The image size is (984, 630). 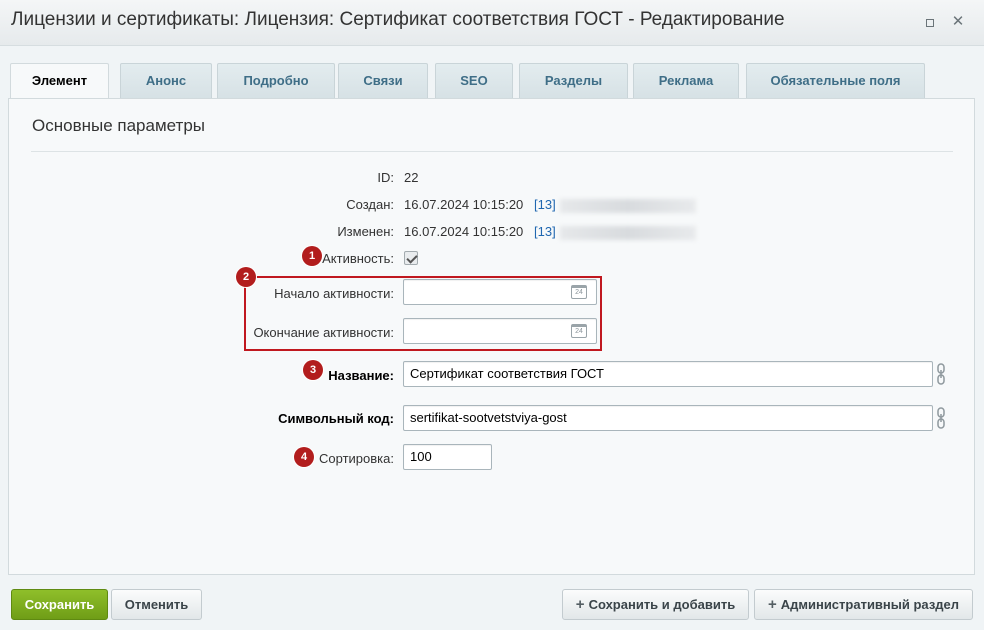 I want to click on created-user-link: [13], so click(x=545, y=204).